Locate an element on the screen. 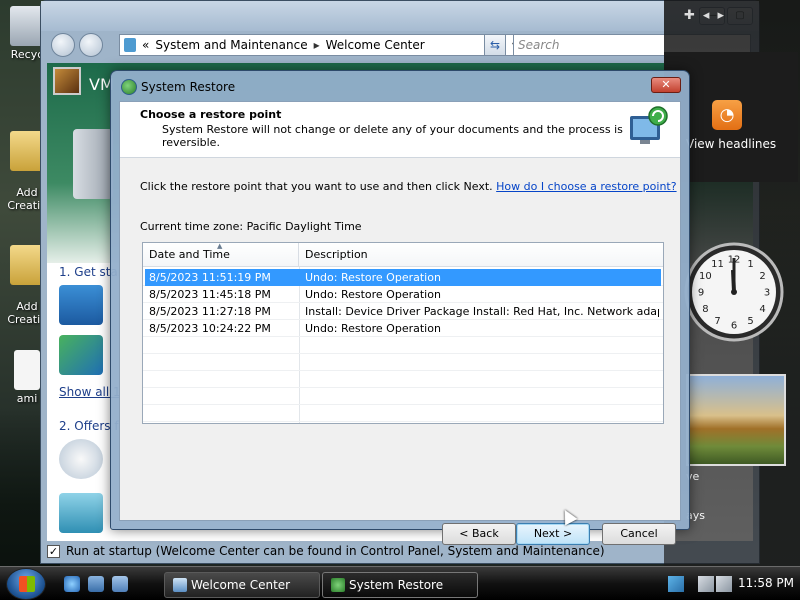  taskbar-button-label: System Restore is located at coordinates (396, 585).